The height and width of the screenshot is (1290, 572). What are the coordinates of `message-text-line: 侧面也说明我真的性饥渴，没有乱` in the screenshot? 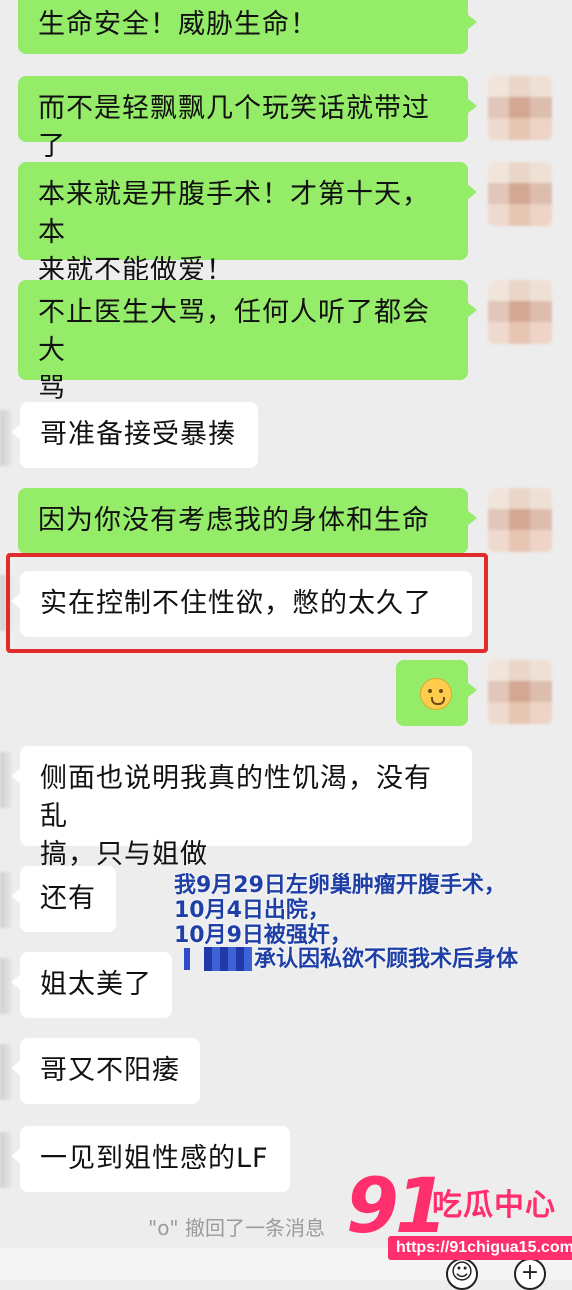 It's located at (236, 797).